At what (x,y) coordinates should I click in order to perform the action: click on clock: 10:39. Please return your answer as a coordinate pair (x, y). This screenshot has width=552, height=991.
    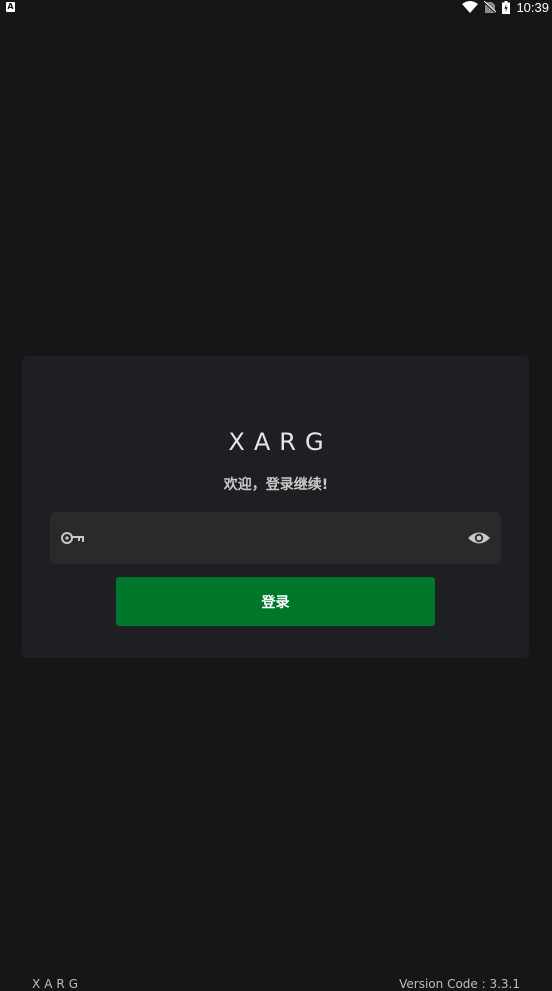
    Looking at the image, I should click on (532, 7).